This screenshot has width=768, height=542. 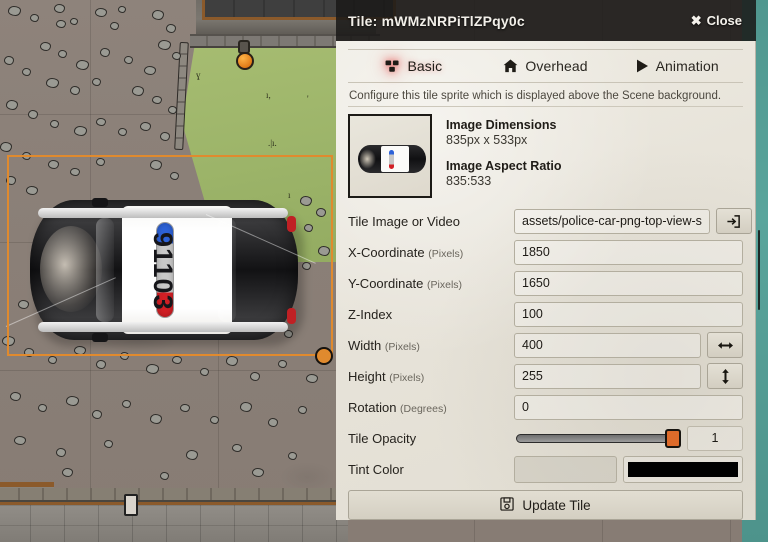 I want to click on home-icon, so click(x=510, y=66).